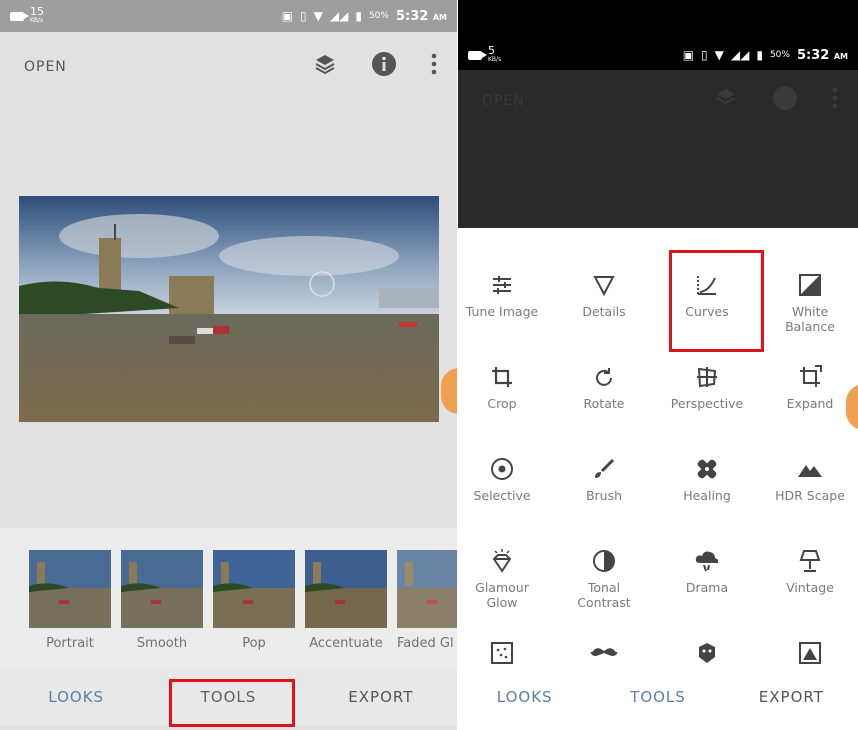 Image resolution: width=858 pixels, height=730 pixels. I want to click on perspective-icon, so click(707, 377).